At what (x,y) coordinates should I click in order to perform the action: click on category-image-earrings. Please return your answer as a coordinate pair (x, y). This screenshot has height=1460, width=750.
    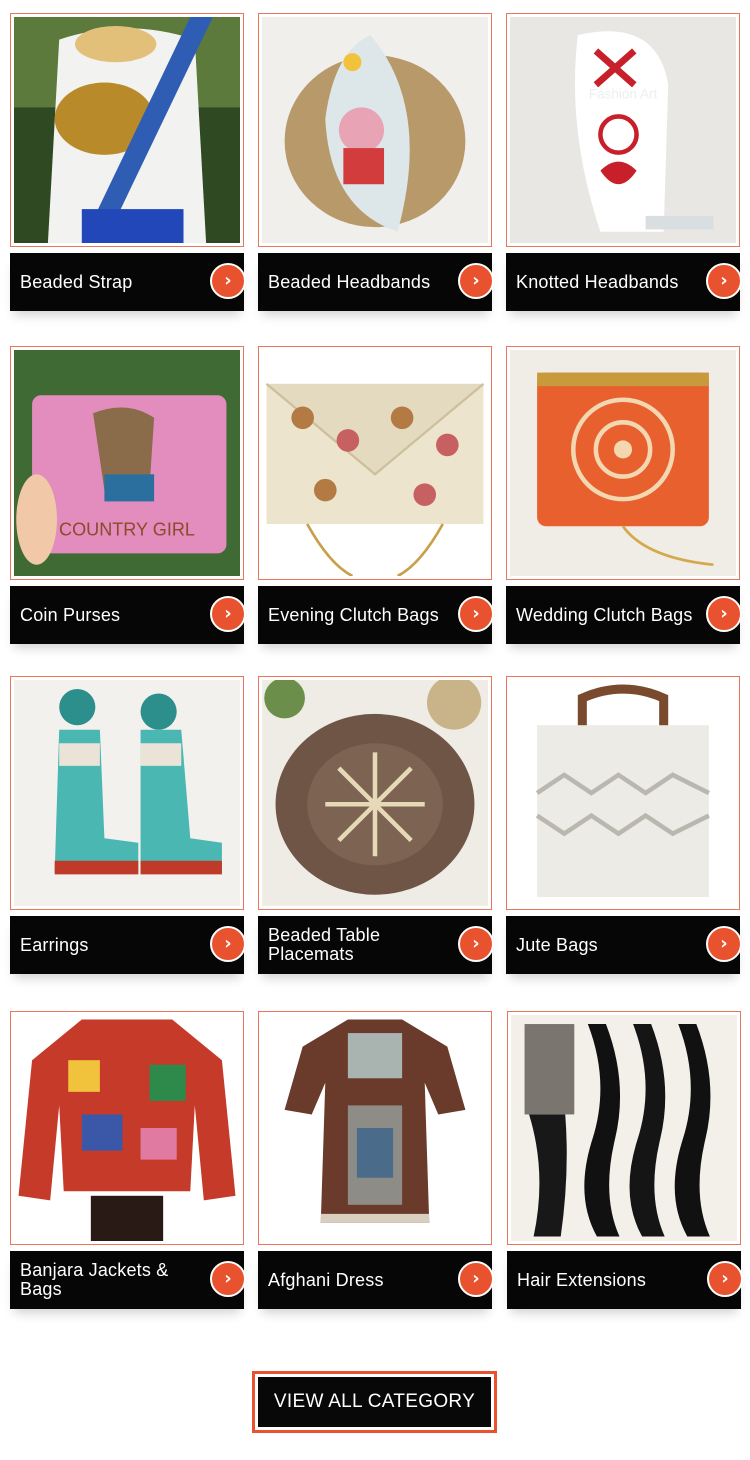
    Looking at the image, I should click on (127, 793).